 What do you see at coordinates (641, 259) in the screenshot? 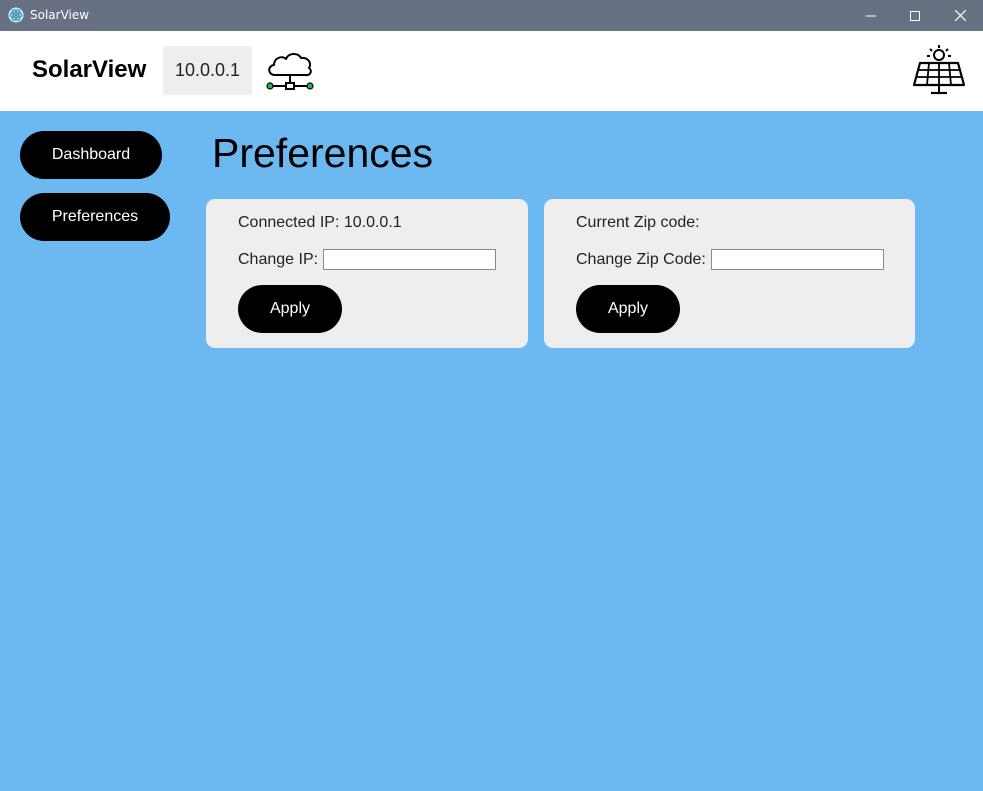
I see `change-zip-label: Change Zip Code:` at bounding box center [641, 259].